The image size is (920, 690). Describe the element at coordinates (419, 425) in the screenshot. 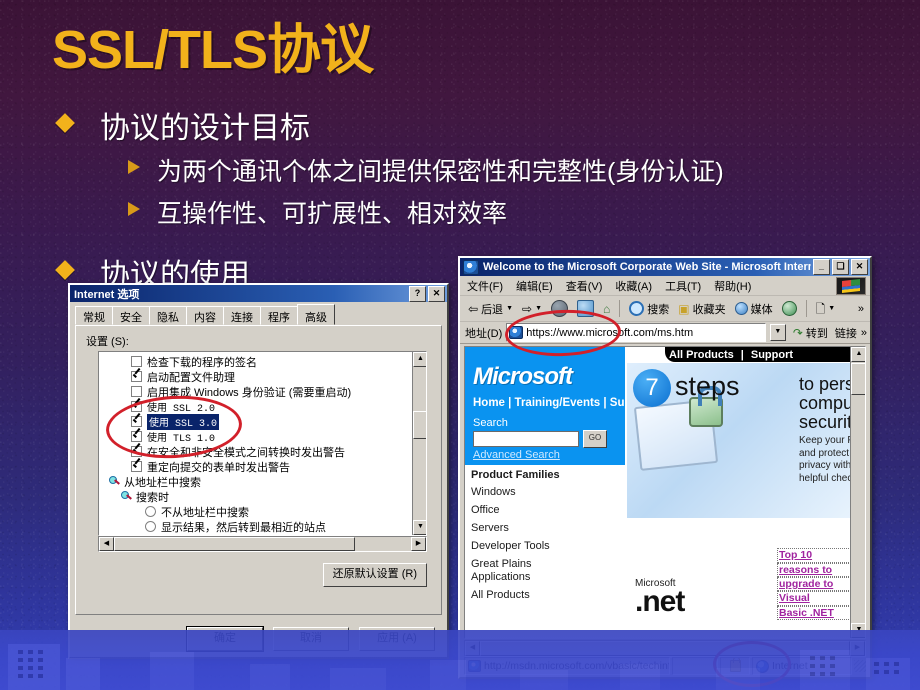

I see `scrollbar-thumb` at that location.